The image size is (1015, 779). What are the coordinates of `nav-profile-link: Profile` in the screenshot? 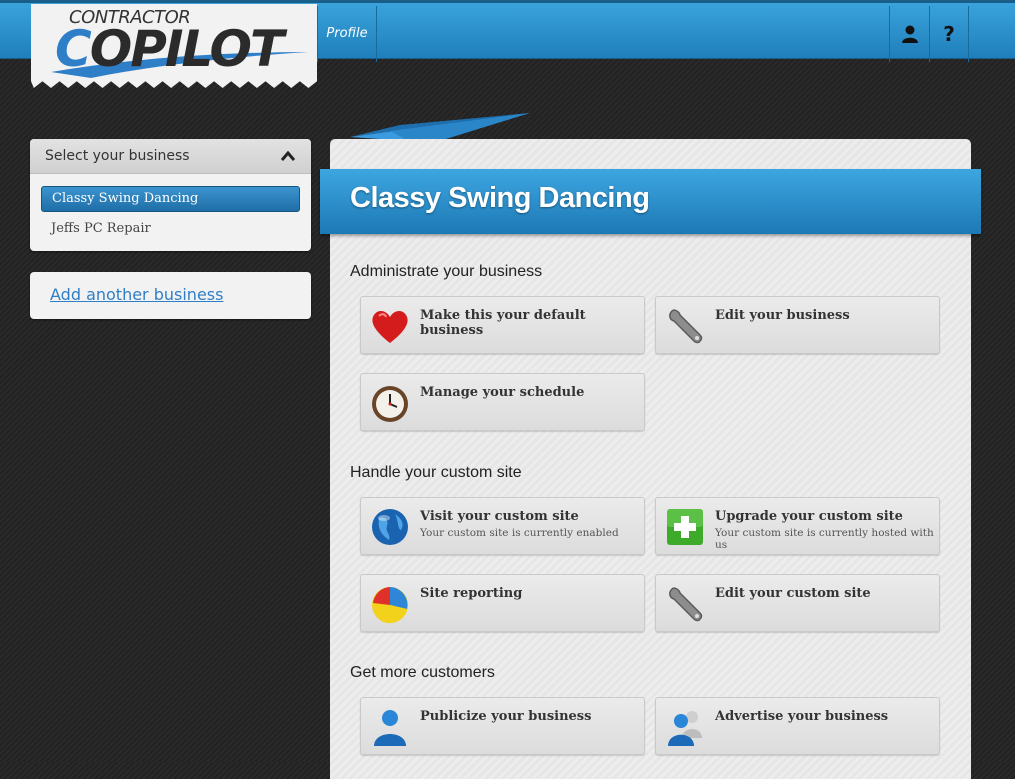 It's located at (347, 34).